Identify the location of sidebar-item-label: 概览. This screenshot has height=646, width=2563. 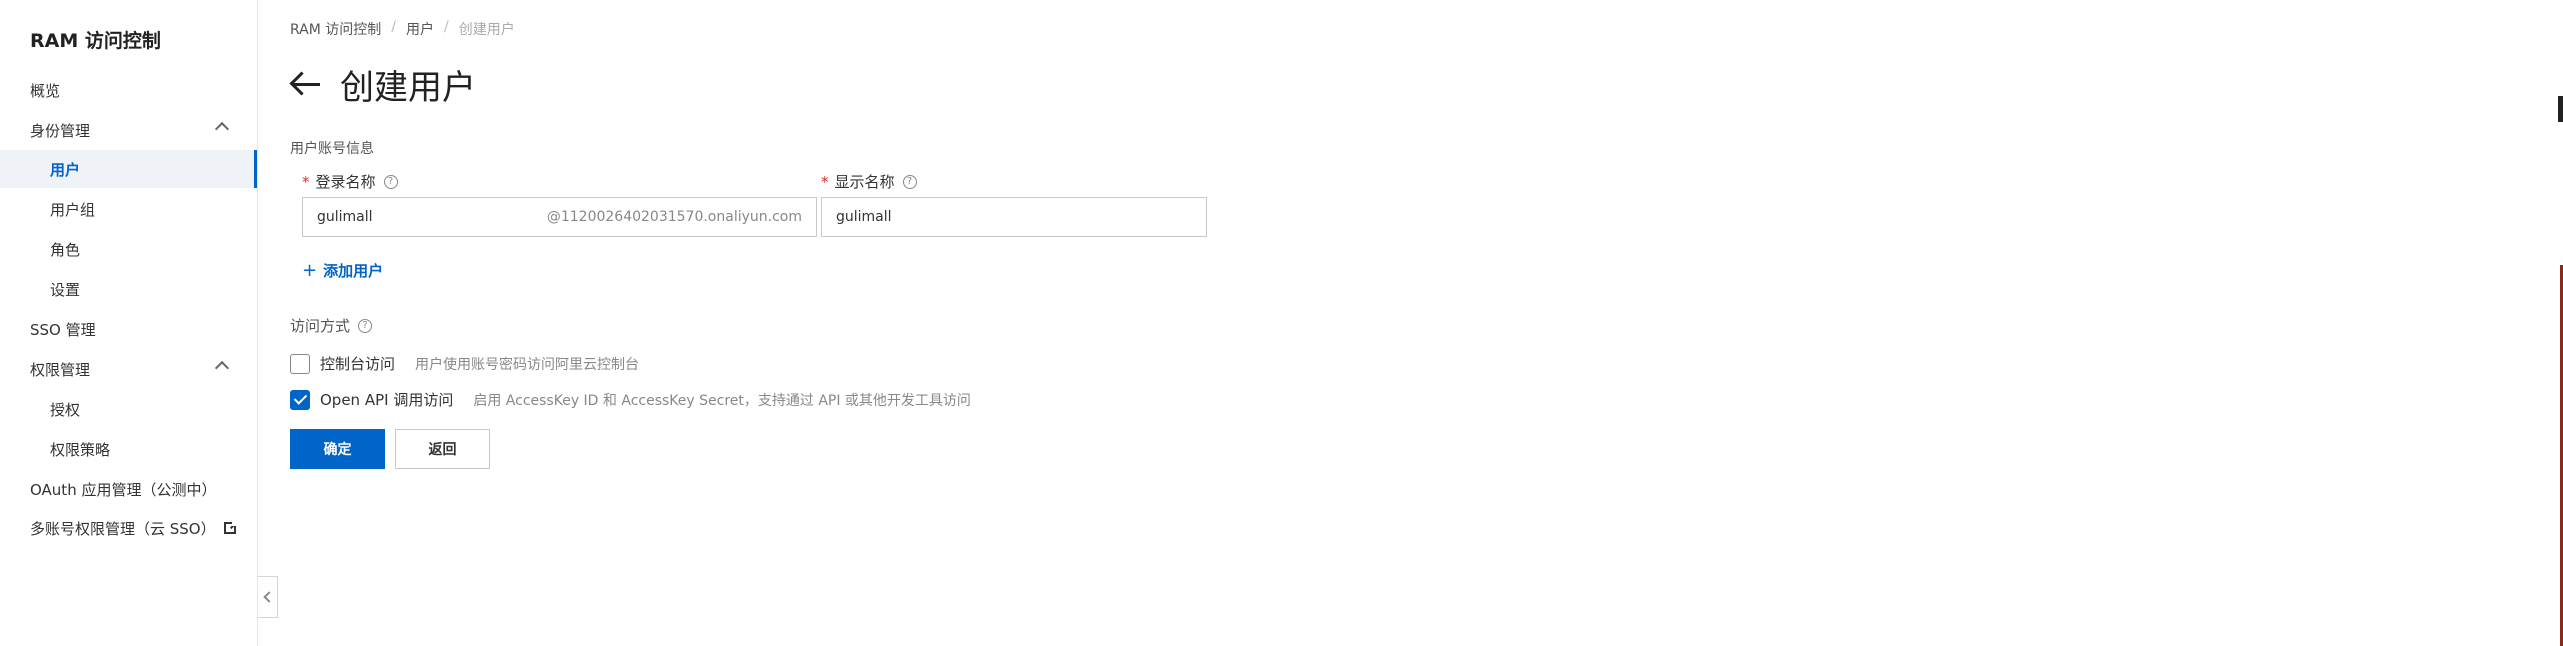
(45, 90).